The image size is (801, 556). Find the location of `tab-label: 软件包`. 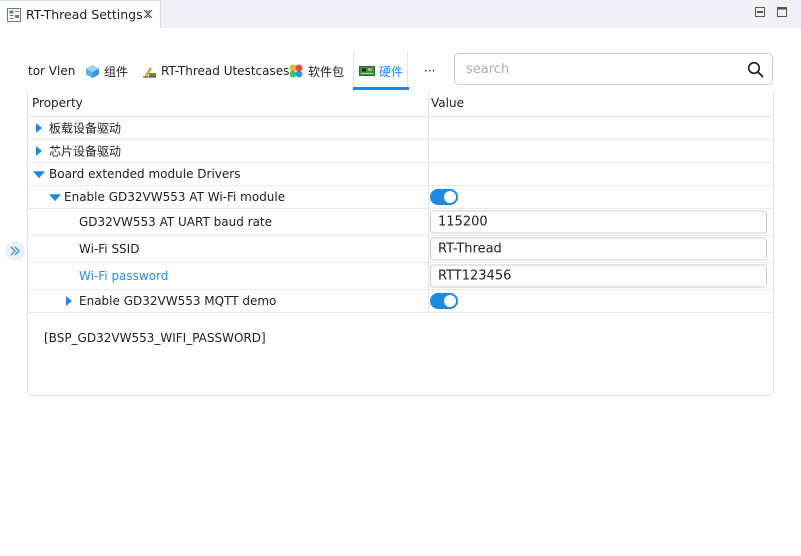

tab-label: 软件包 is located at coordinates (326, 71).